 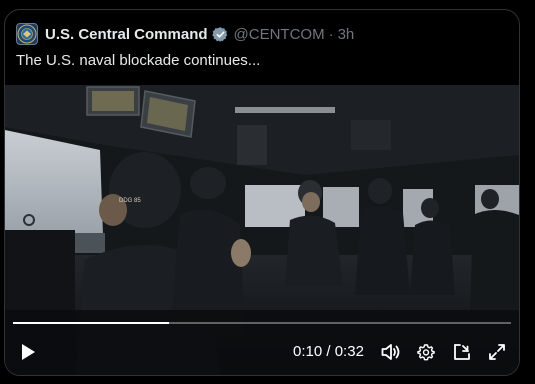 What do you see at coordinates (130, 201) in the screenshot?
I see `cap-hull-marking: DDG 85` at bounding box center [130, 201].